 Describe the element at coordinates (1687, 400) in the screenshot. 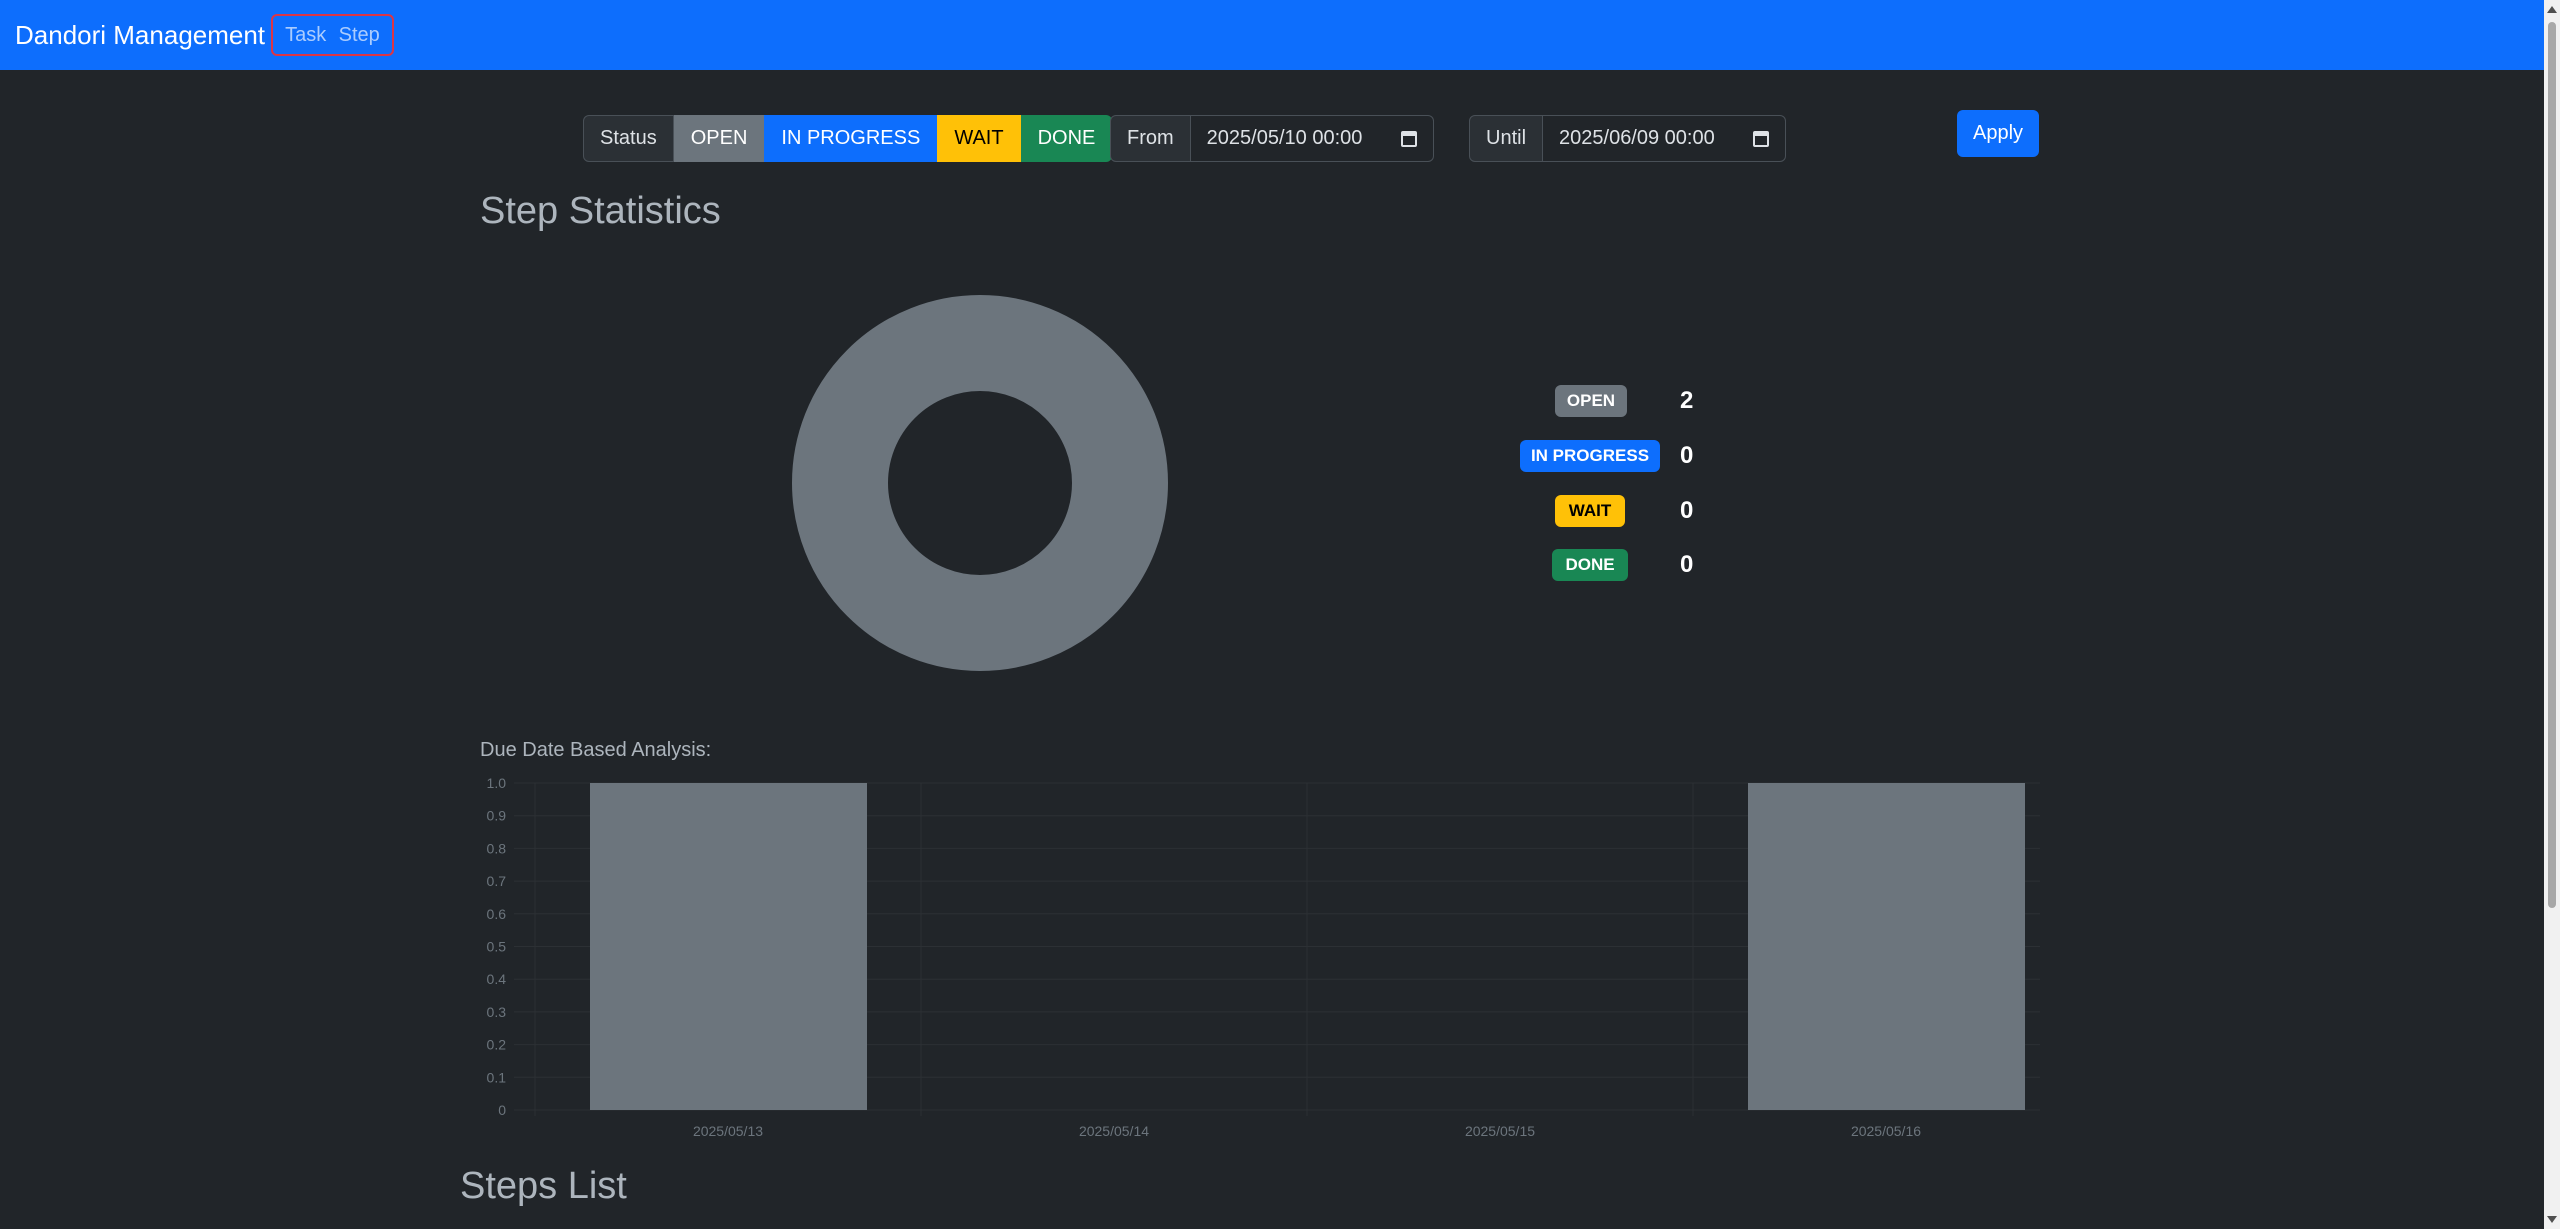

I see `legend-count-open: 2` at that location.